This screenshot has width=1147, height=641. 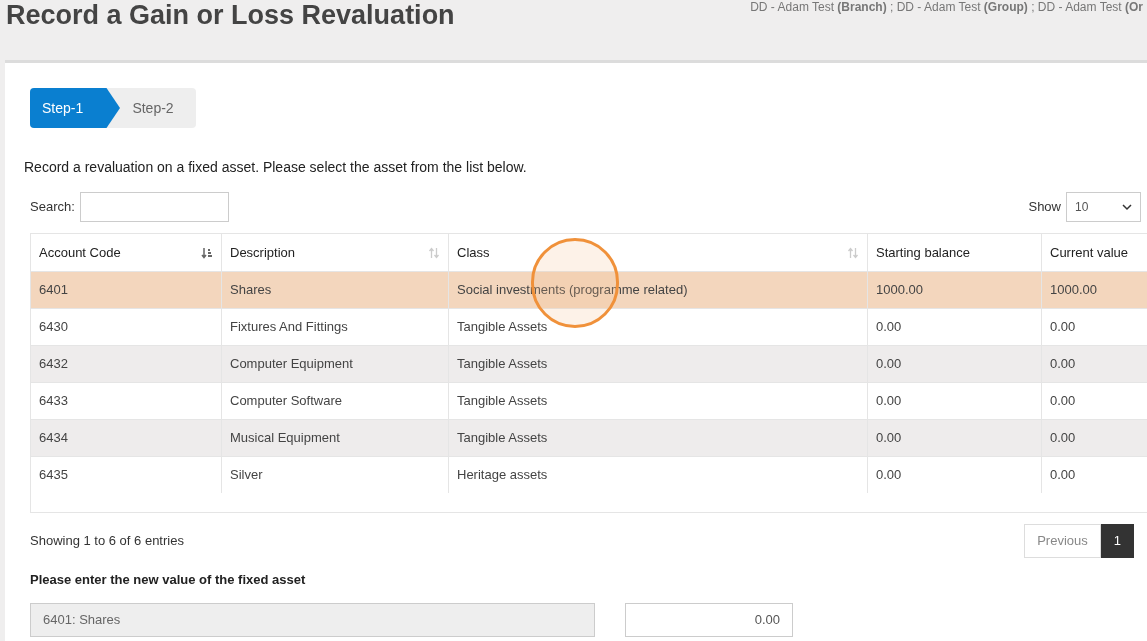 What do you see at coordinates (589, 363) in the screenshot?
I see `table-row: 6432 Computer Equipment Tangible Assets 0.00 0.00` at bounding box center [589, 363].